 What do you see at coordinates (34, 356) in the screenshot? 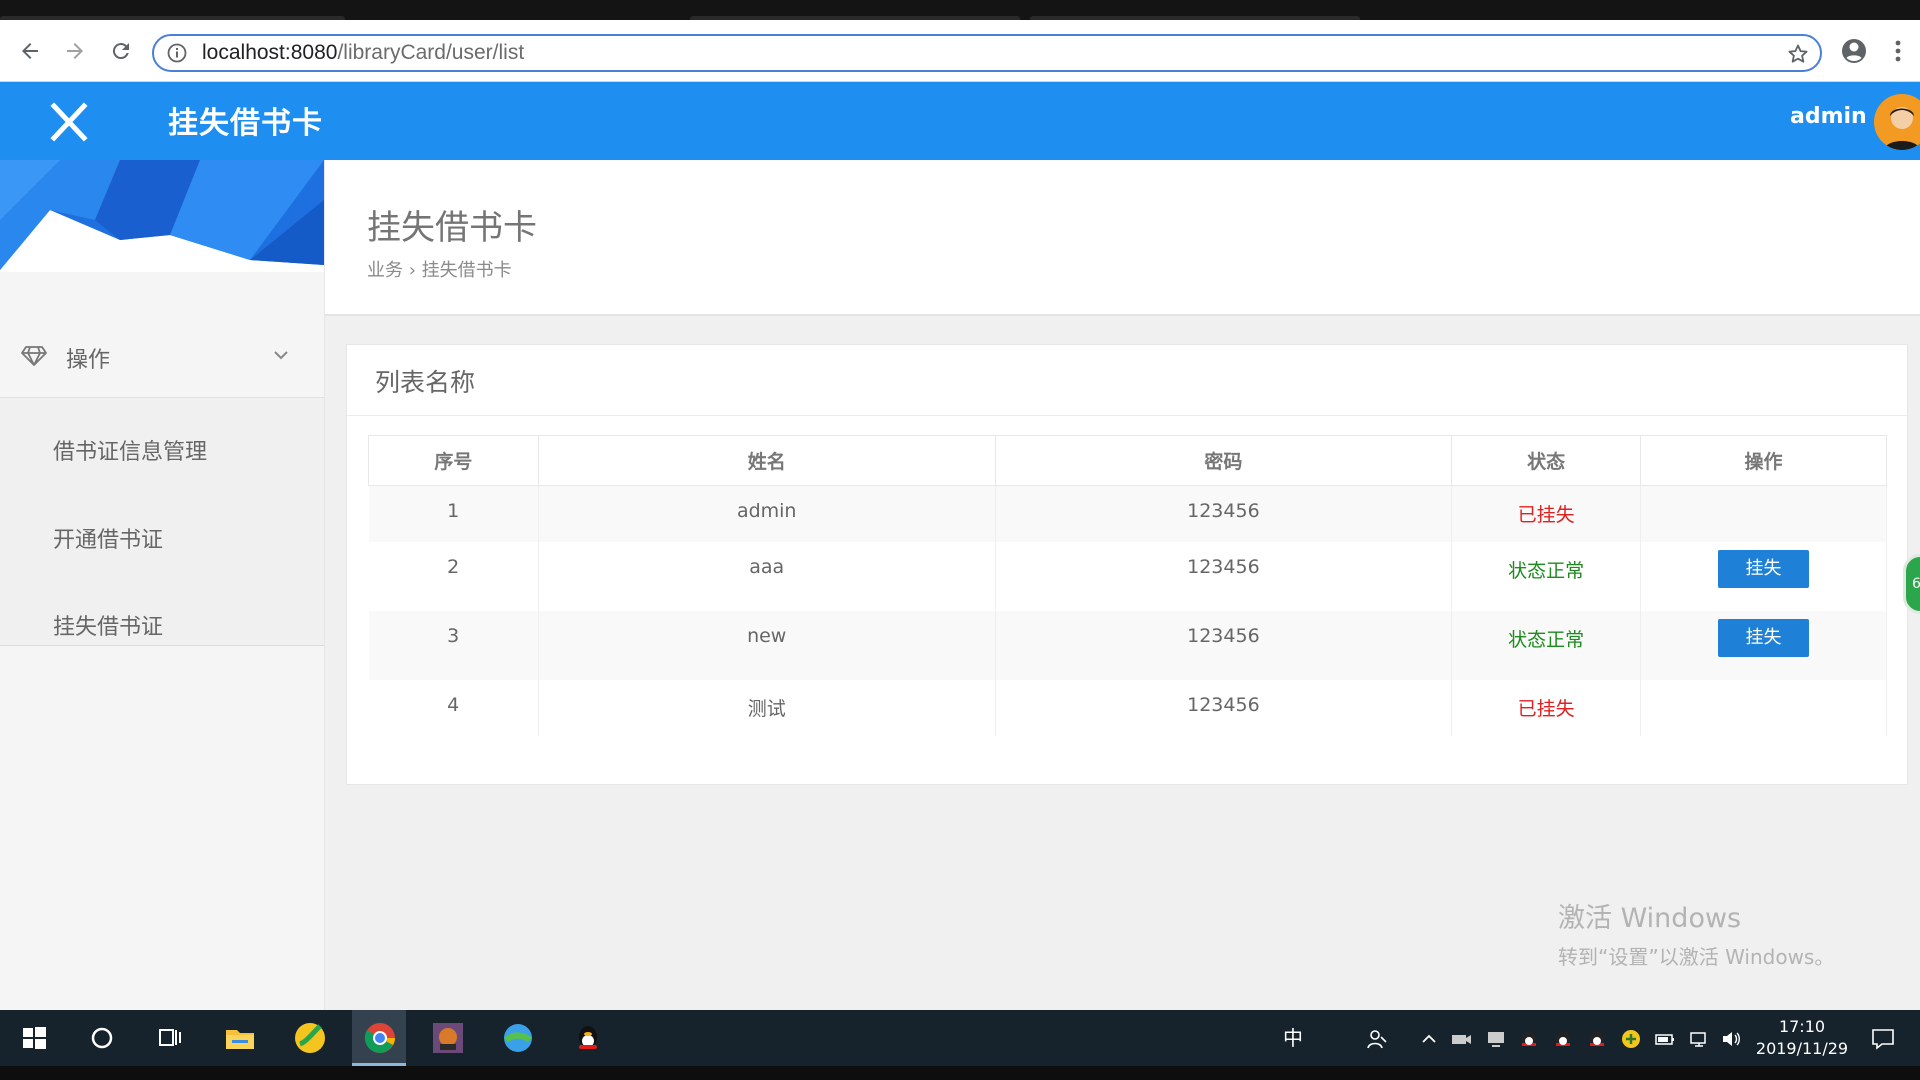
I see `diamond-icon` at bounding box center [34, 356].